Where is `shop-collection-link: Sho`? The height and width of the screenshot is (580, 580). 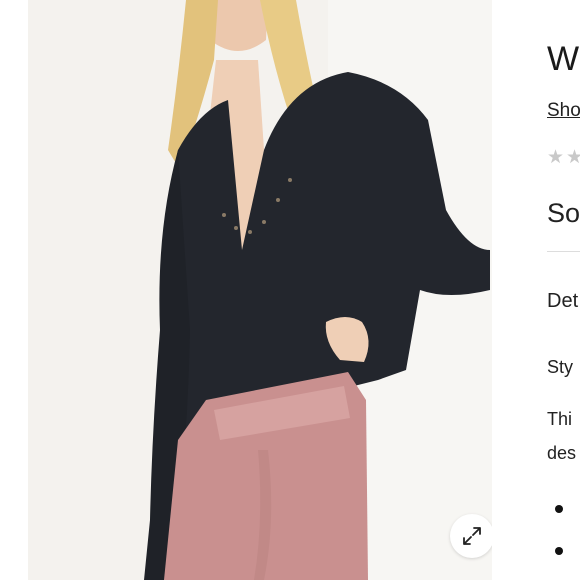 shop-collection-link: Sho is located at coordinates (563, 111).